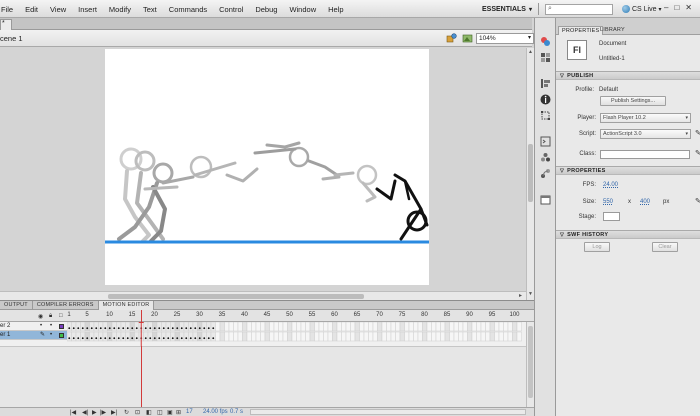  Describe the element at coordinates (530, 174) in the screenshot. I see `stage-vertical-scrollbar: ▲ ▼` at that location.